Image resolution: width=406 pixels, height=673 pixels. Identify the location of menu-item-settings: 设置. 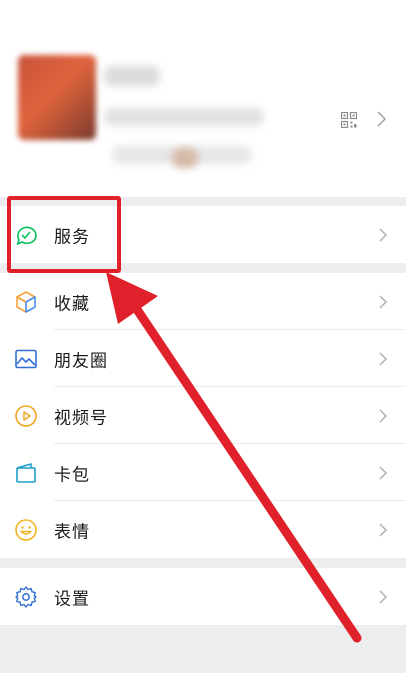
(203, 596).